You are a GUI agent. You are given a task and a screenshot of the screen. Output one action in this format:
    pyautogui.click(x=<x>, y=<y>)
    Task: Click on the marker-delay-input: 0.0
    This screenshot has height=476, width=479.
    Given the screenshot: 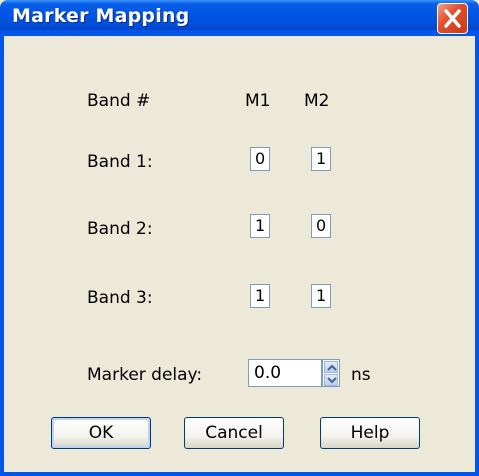 What is the action you would take?
    pyautogui.click(x=285, y=373)
    